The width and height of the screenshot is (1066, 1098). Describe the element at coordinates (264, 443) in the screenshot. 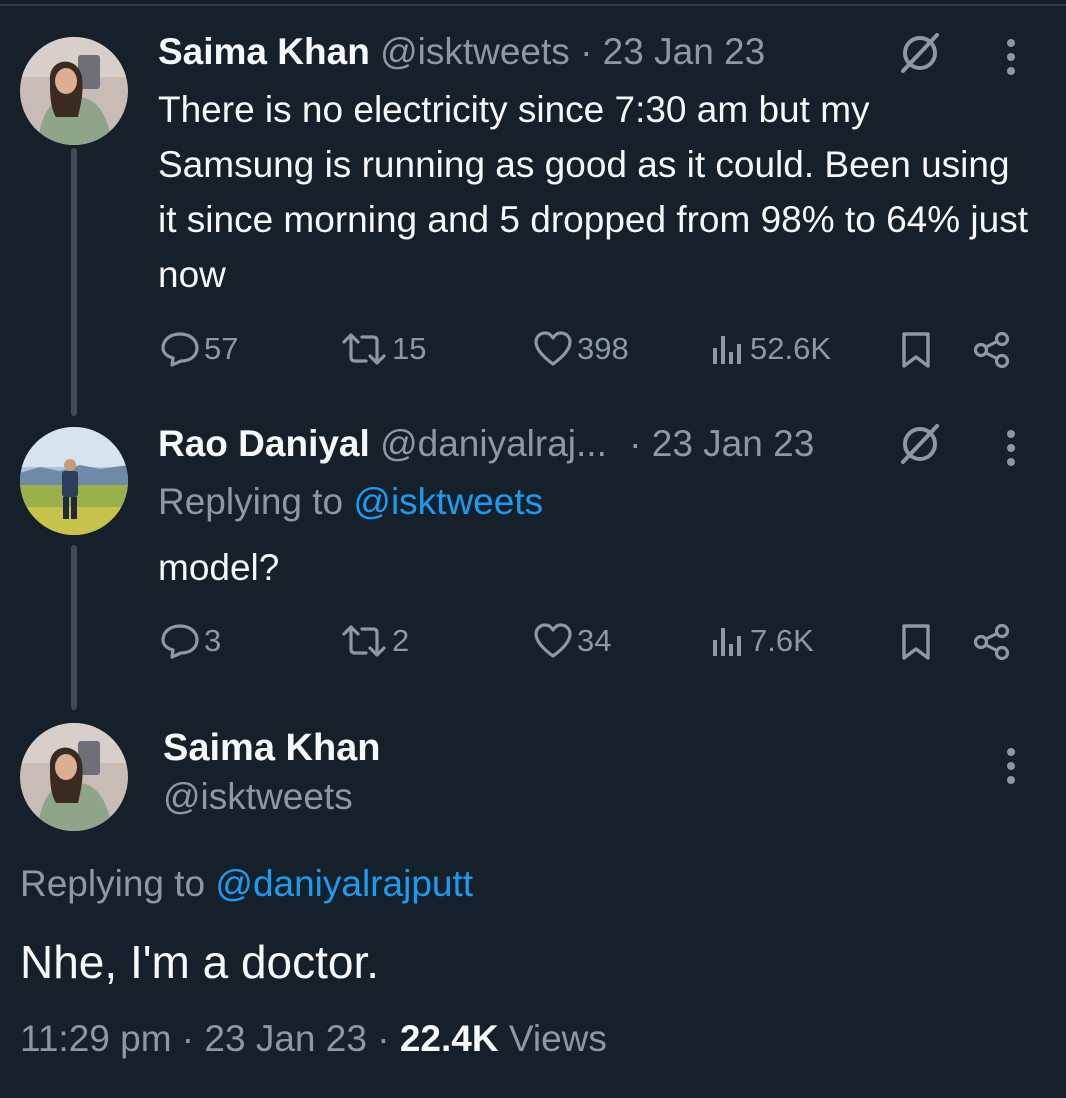

I see `display-name: Rao Daniyal` at that location.